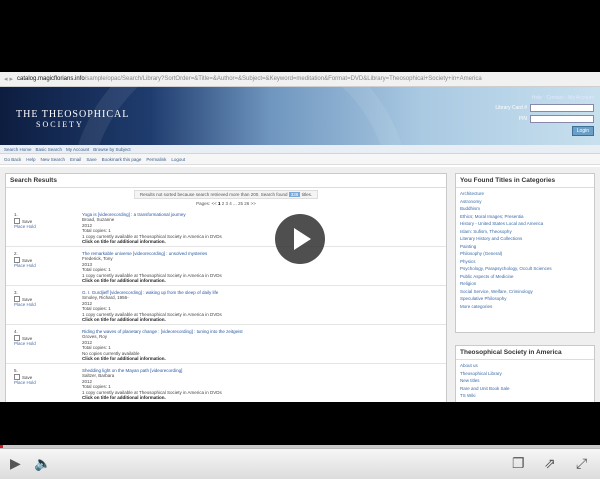 The width and height of the screenshot is (600, 479). What do you see at coordinates (525, 239) in the screenshot?
I see `category-link: Literary History and Collections` at bounding box center [525, 239].